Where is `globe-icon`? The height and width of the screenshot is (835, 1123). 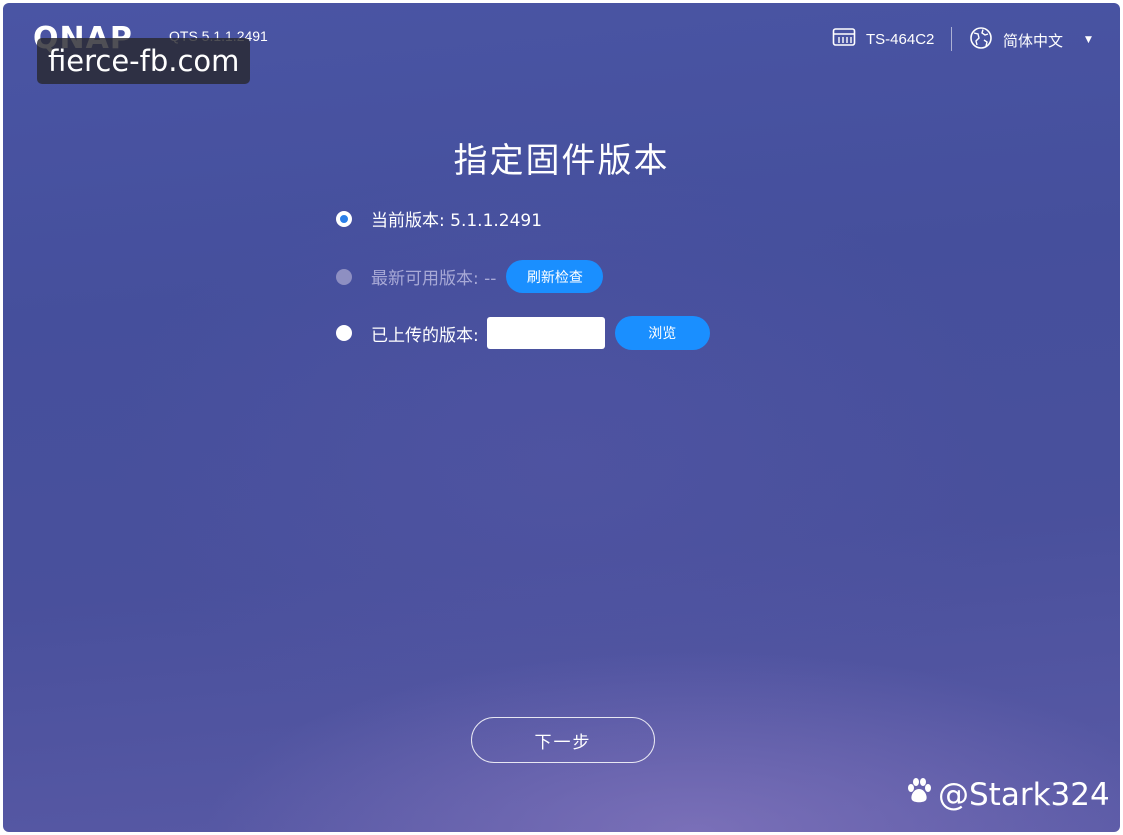
globe-icon is located at coordinates (981, 40).